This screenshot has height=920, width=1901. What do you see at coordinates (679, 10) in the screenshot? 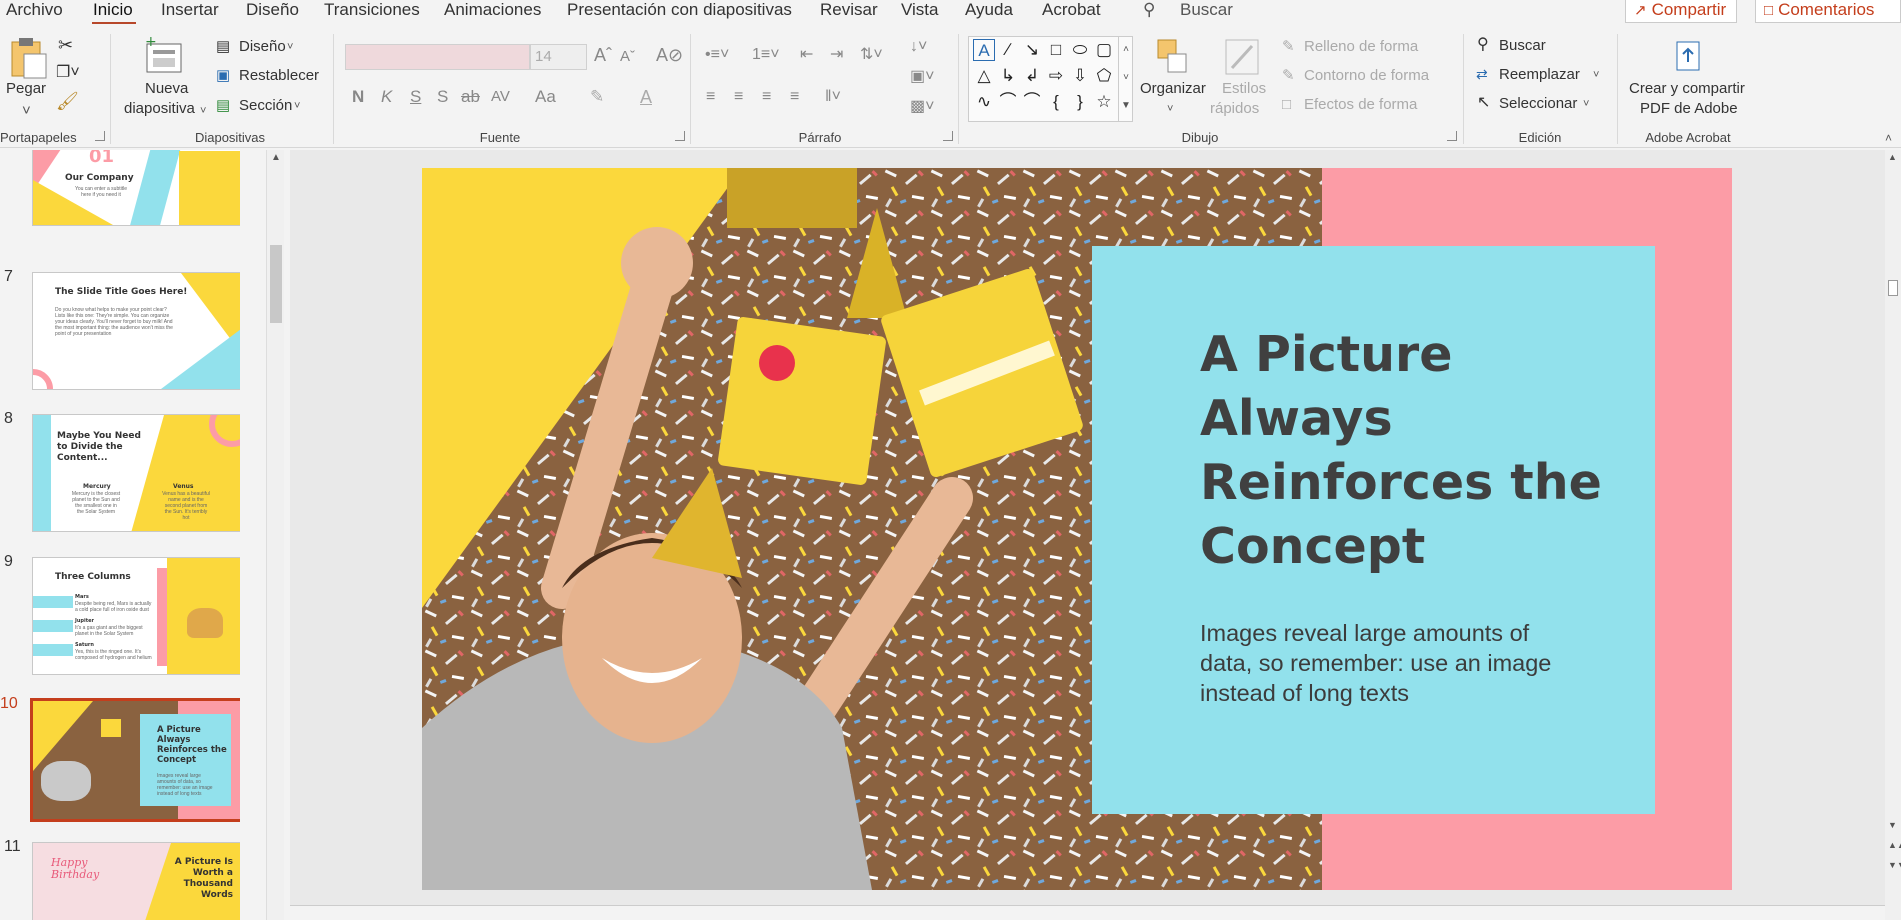
I see `menu-presentacion: Presentación con diapositivas` at bounding box center [679, 10].